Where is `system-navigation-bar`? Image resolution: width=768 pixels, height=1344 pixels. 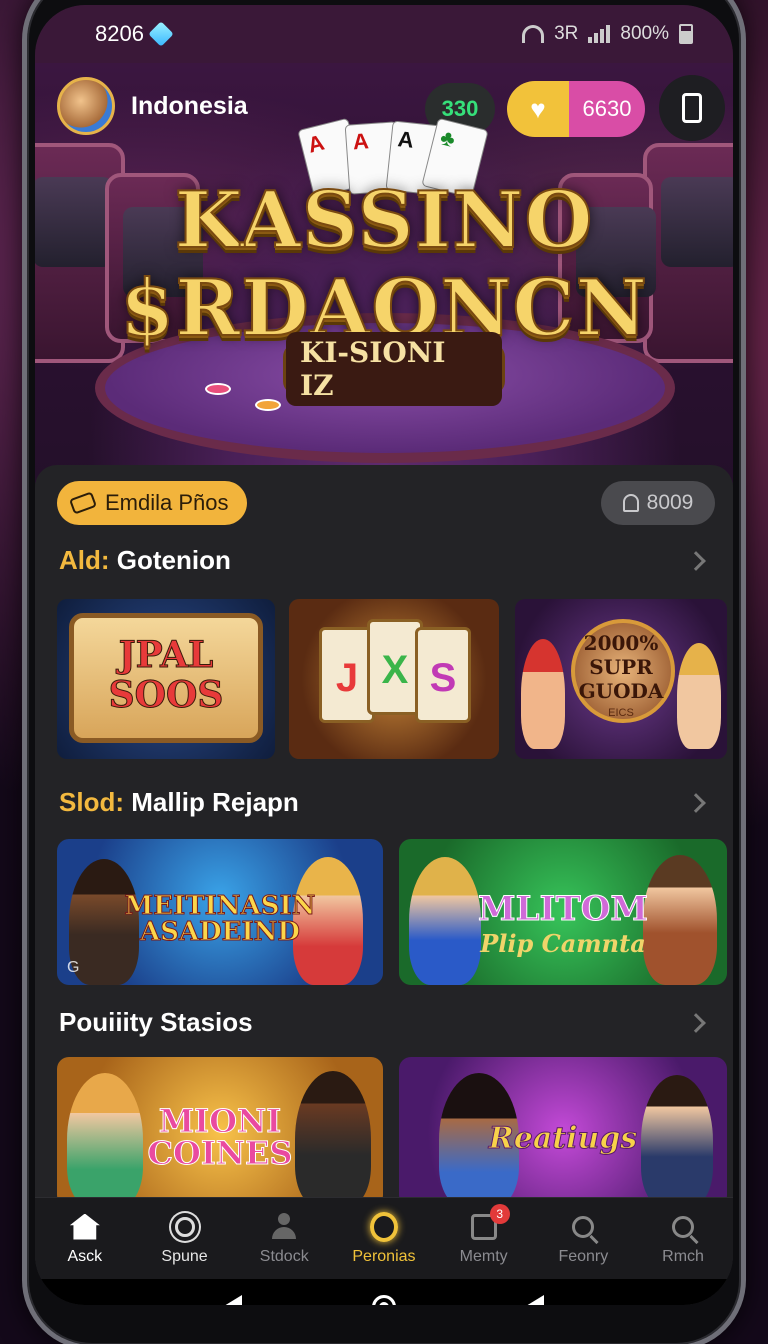
system-navigation-bar is located at coordinates (384, 1292).